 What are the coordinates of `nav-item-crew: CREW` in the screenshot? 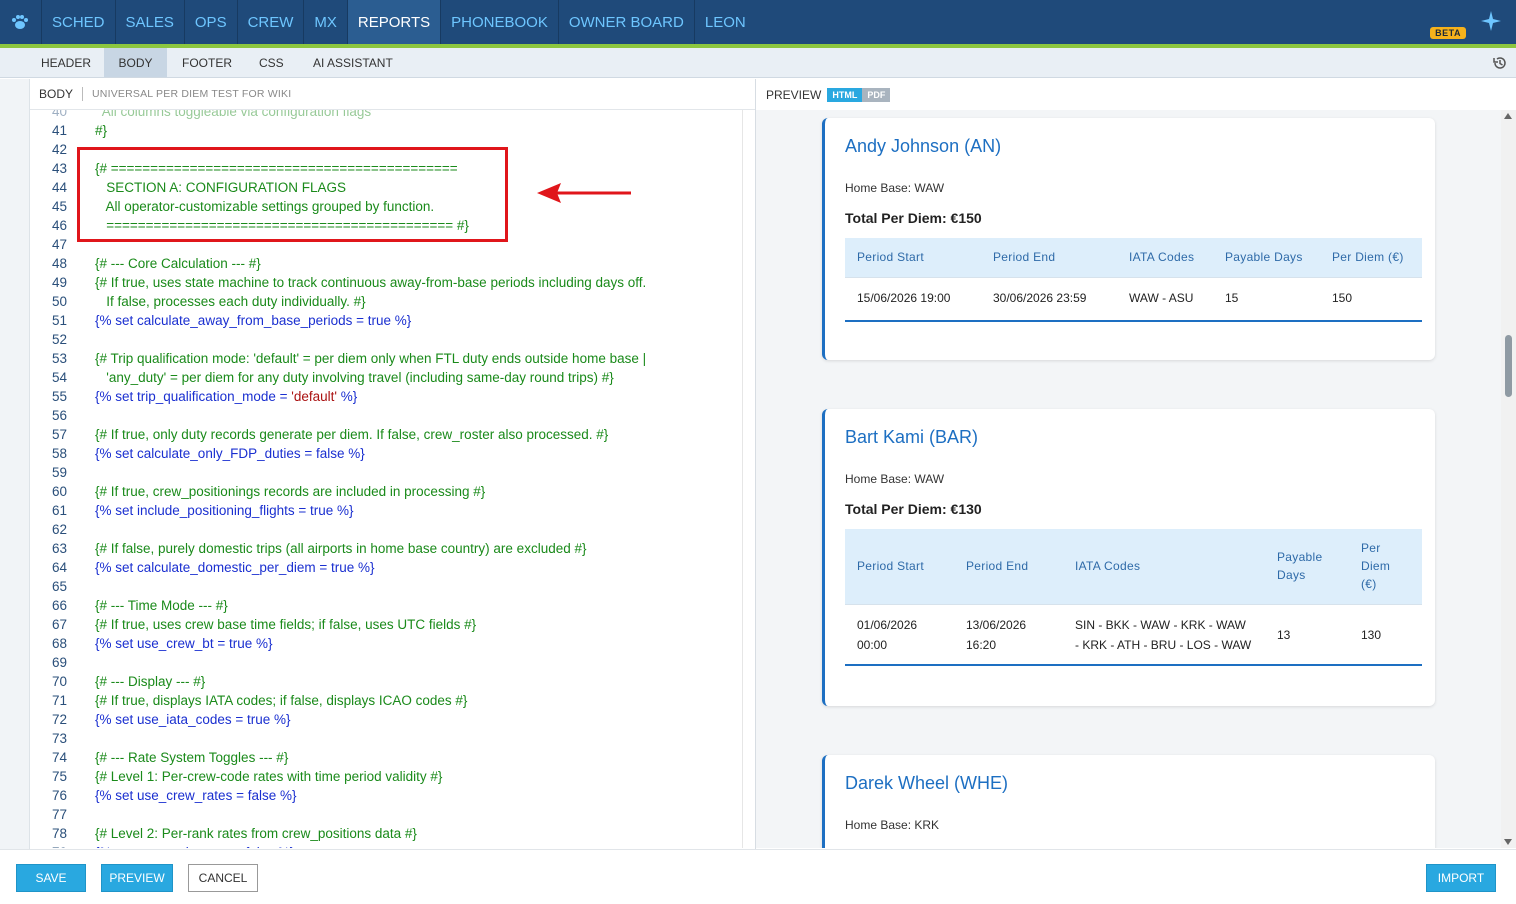 It's located at (270, 22).